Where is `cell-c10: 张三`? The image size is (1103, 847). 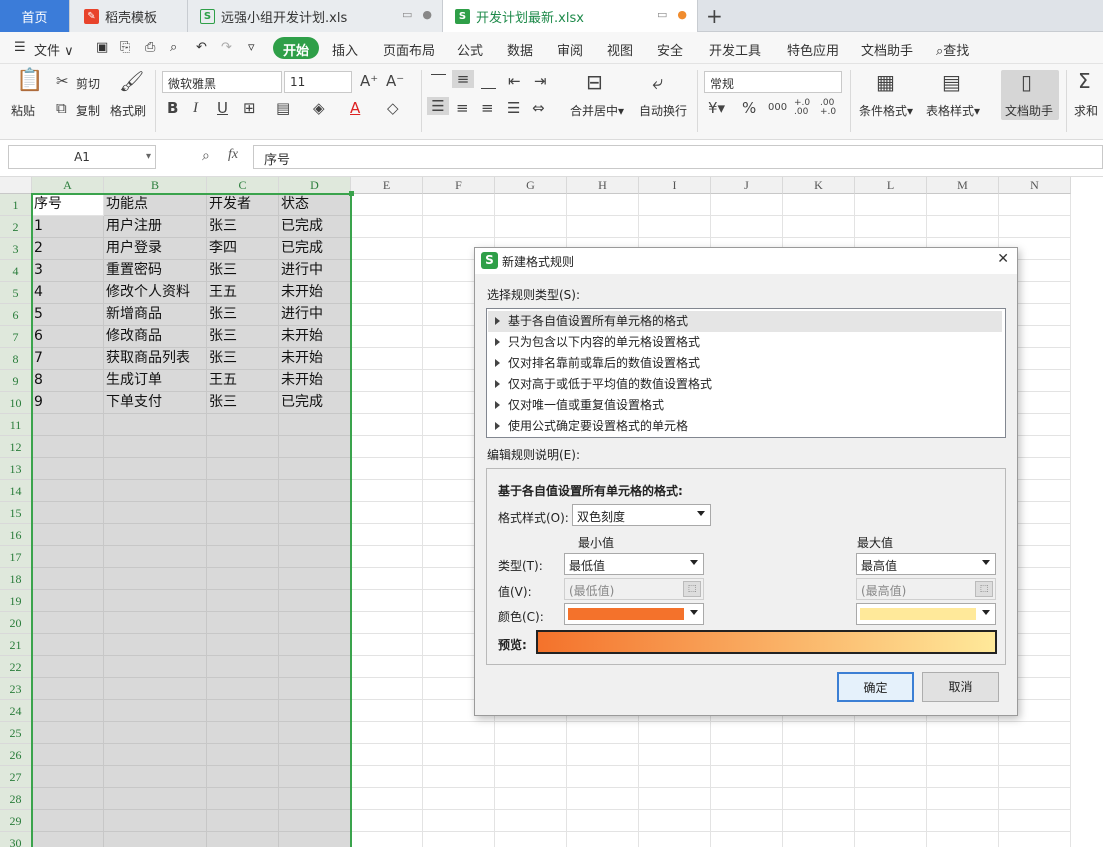 cell-c10: 张三 is located at coordinates (243, 403).